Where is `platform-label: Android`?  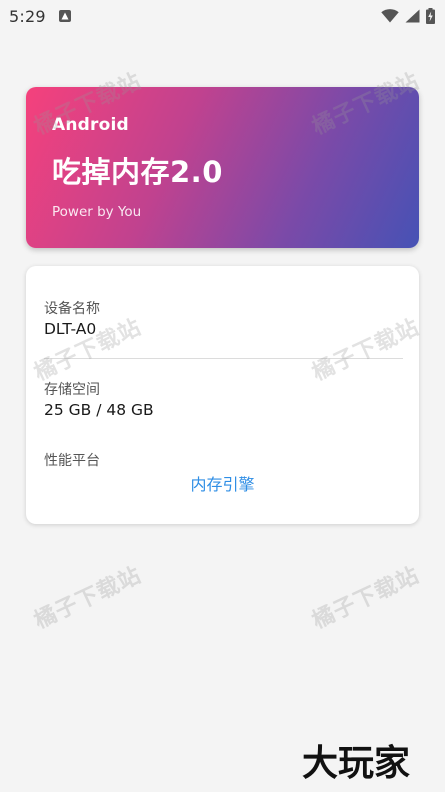
platform-label: Android is located at coordinates (90, 125).